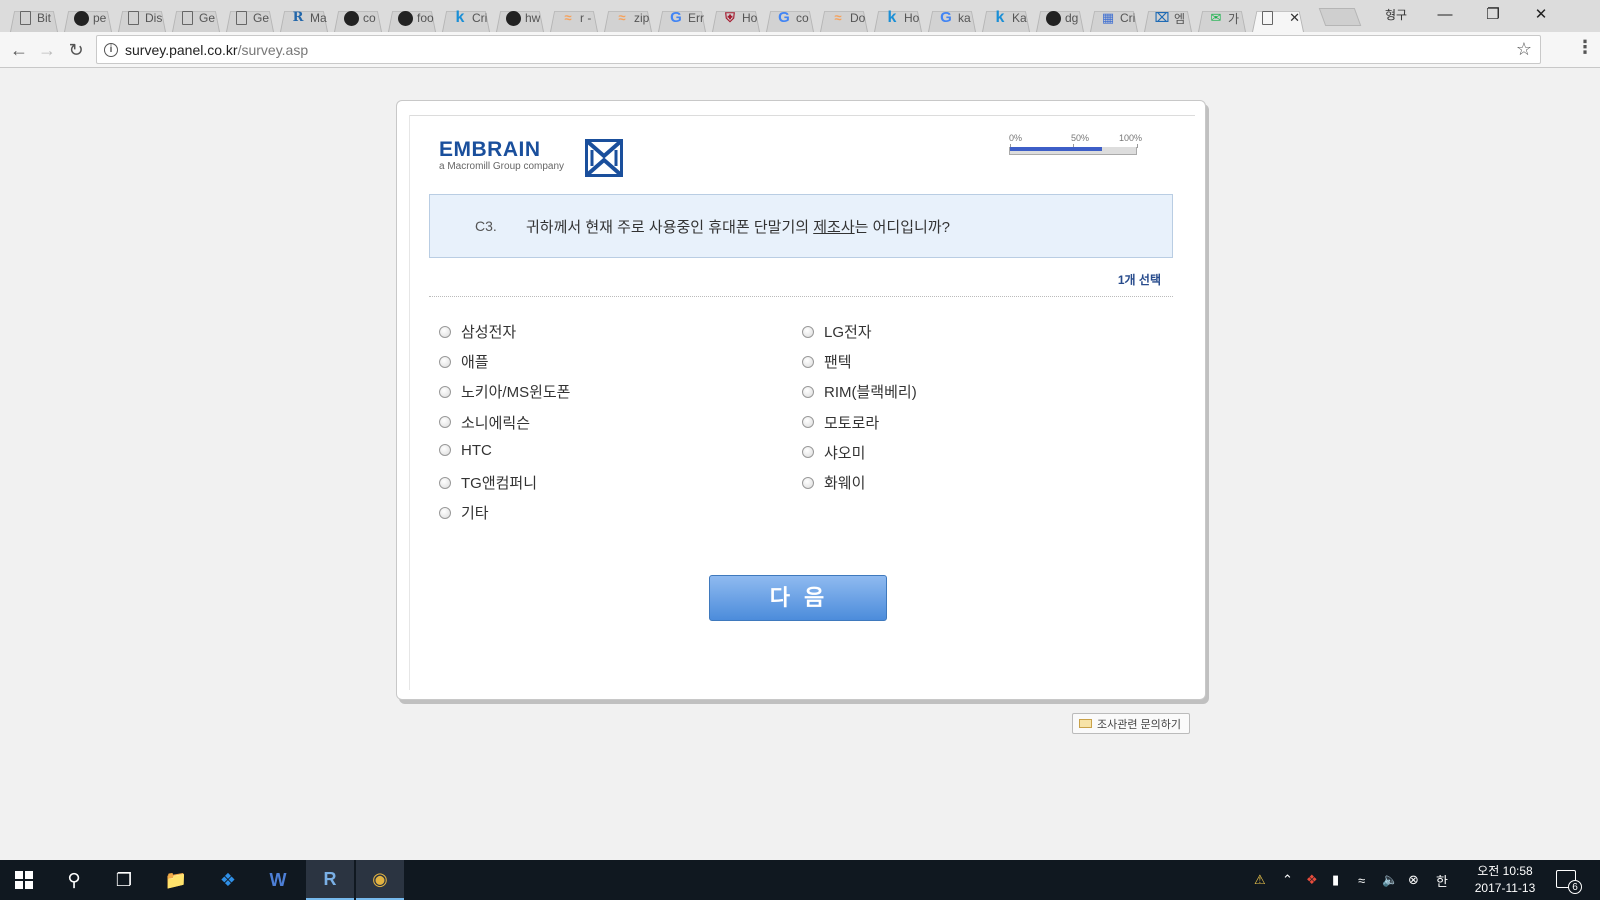 The image size is (1600, 900). Describe the element at coordinates (1413, 880) in the screenshot. I see `tray-cancel-icon: ⊗` at that location.